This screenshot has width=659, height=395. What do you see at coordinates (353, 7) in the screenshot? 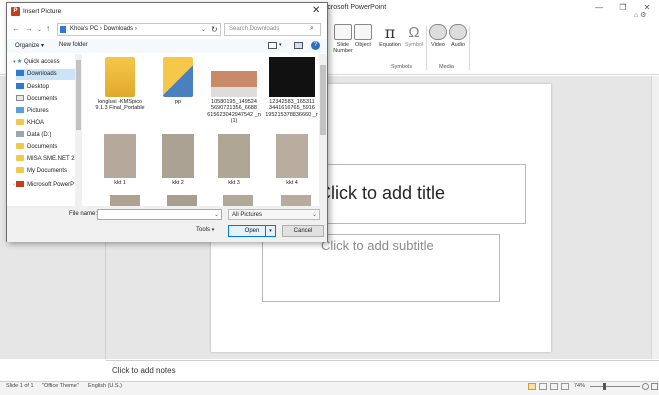
I see `app-title: Microsoft PowerPoint` at bounding box center [353, 7].